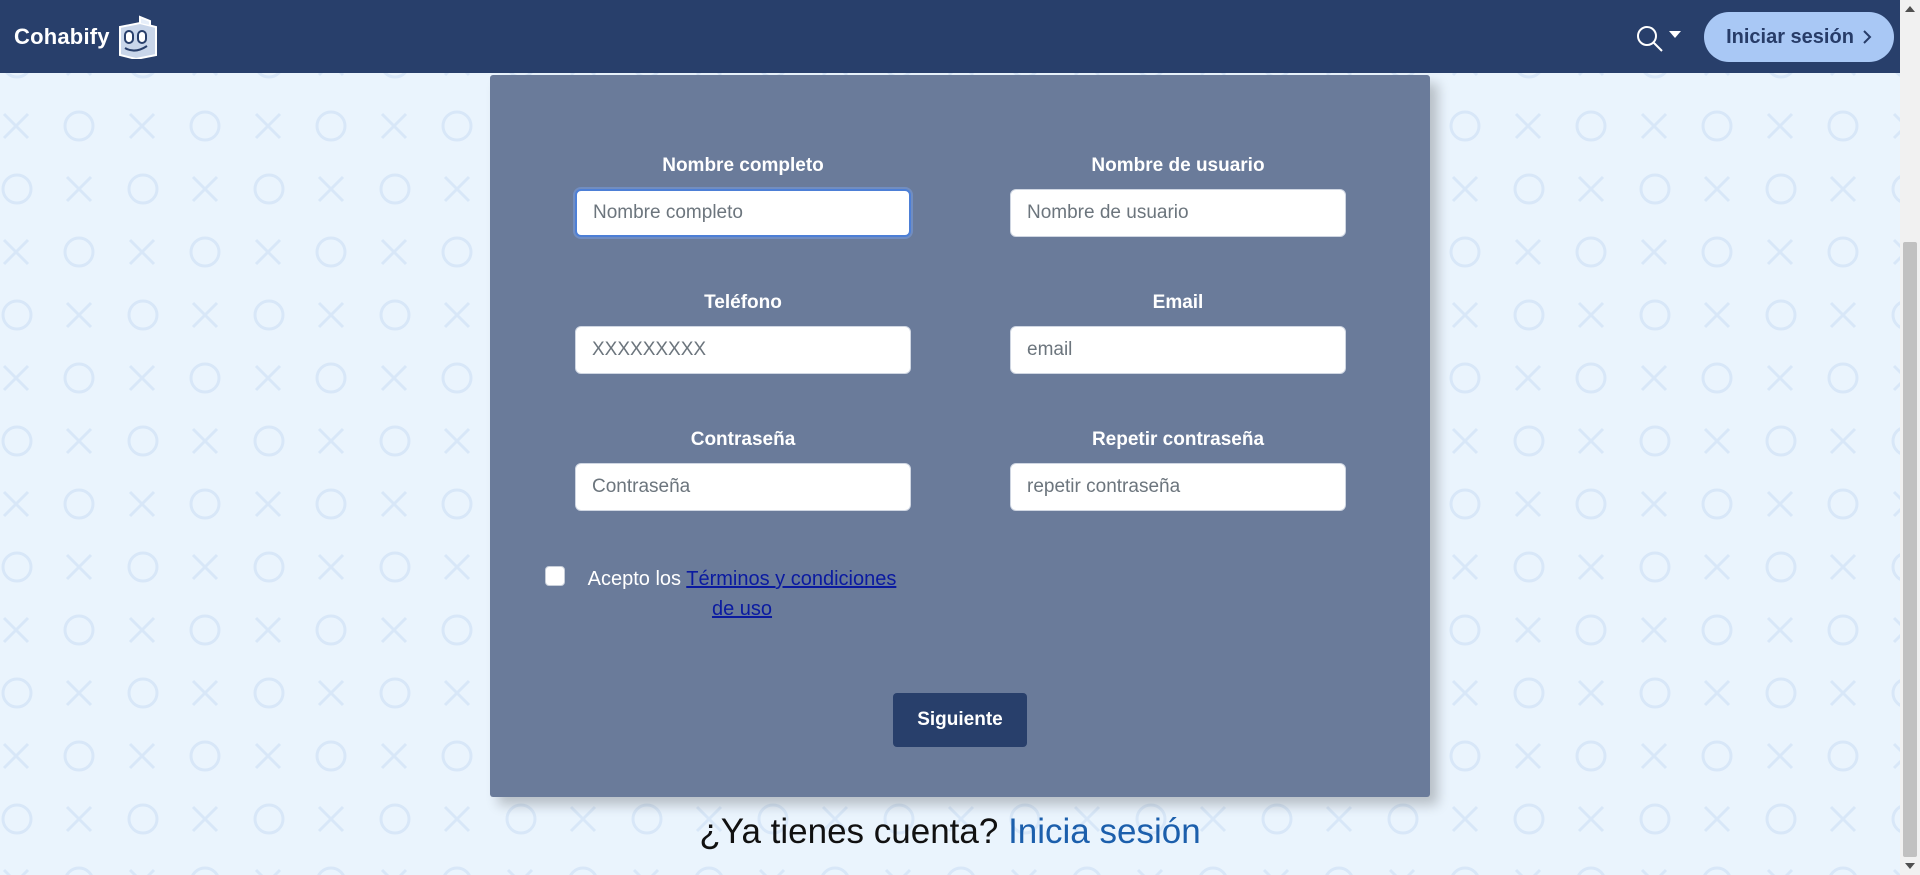  What do you see at coordinates (634, 579) in the screenshot?
I see `terms-prefix: Acepto los` at bounding box center [634, 579].